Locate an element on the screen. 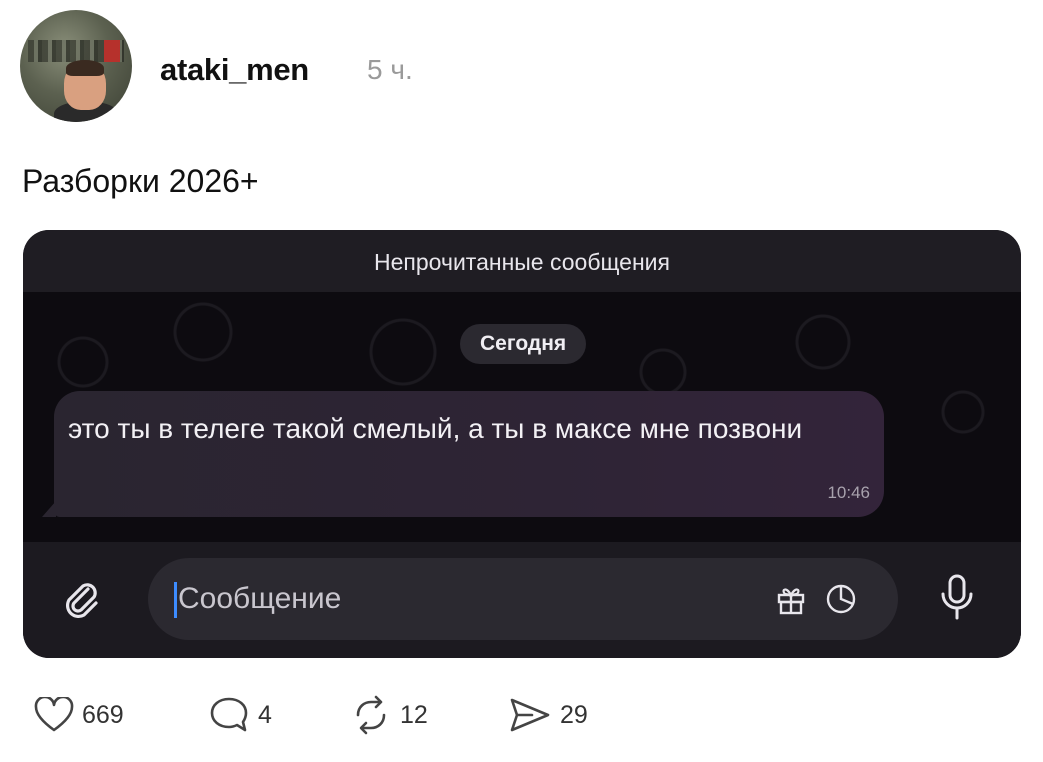 Image resolution: width=1043 pixels, height=762 pixels. avatar-hair is located at coordinates (85, 68).